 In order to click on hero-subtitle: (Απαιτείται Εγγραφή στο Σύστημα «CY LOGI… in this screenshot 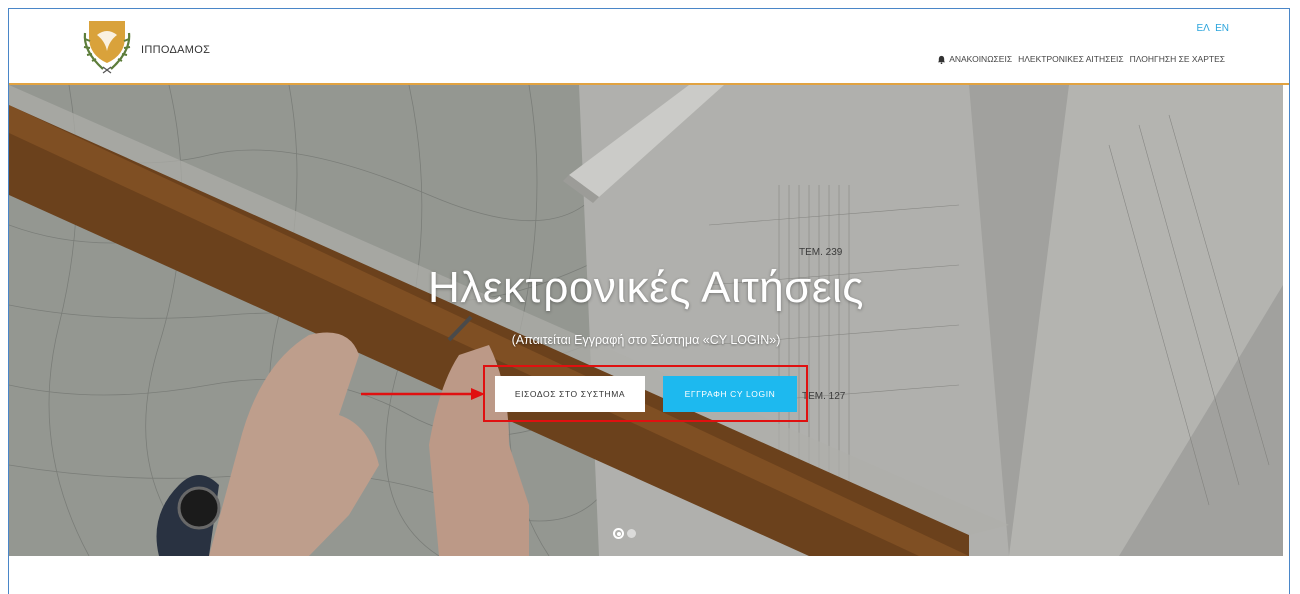, I will do `click(646, 340)`.